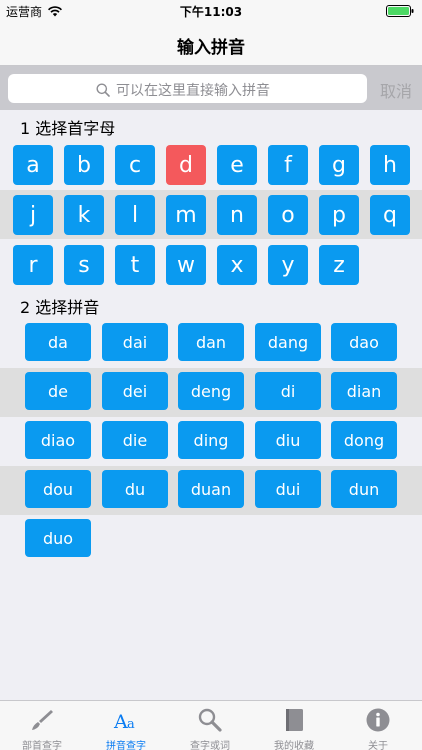 This screenshot has width=422, height=750. I want to click on letter-button-g: g, so click(339, 165).